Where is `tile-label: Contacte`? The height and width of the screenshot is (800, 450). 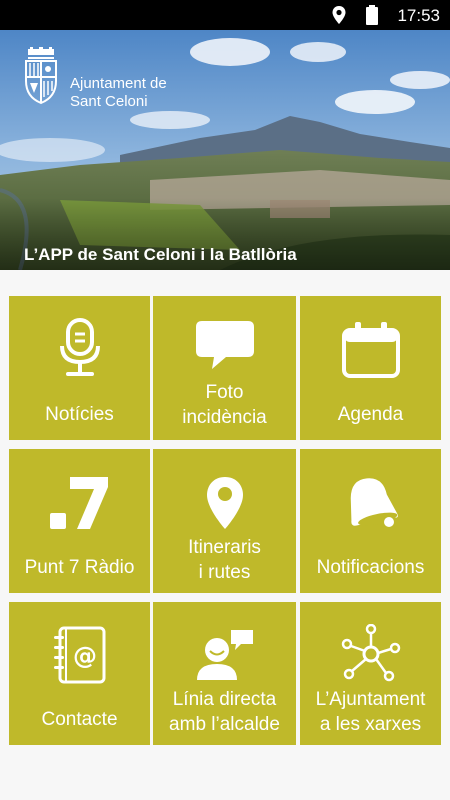
tile-label: Contacte is located at coordinates (79, 719).